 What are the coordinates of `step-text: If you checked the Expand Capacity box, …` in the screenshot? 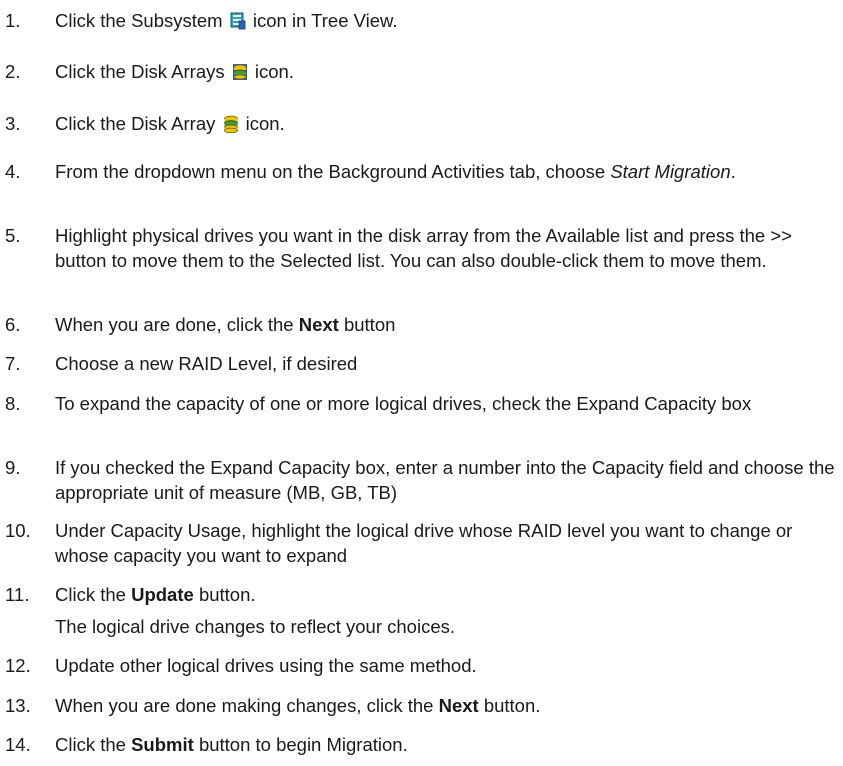 It's located at (445, 480).